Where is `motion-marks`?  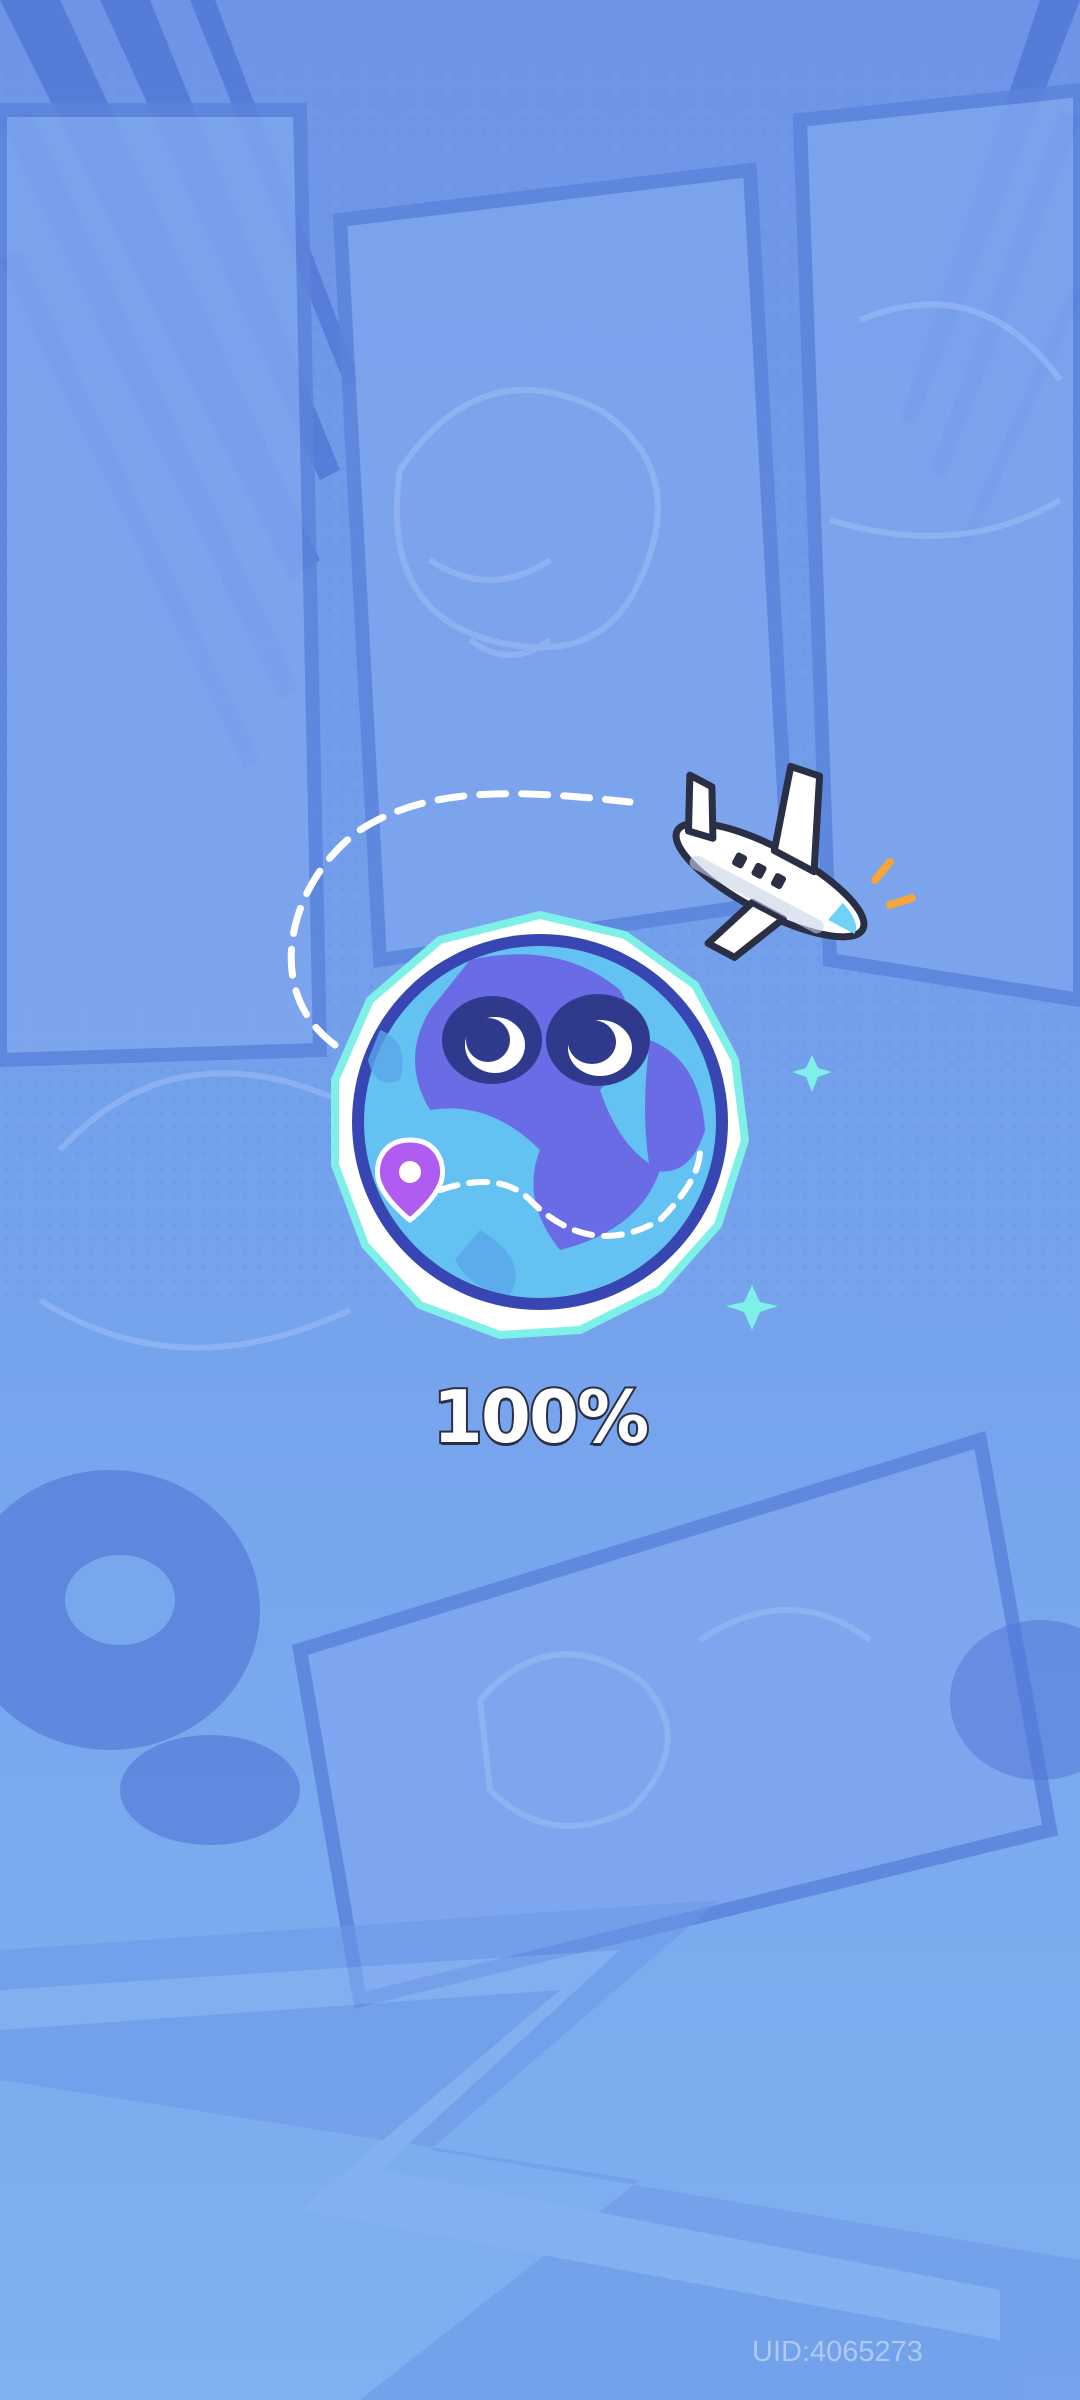
motion-marks is located at coordinates (893, 883).